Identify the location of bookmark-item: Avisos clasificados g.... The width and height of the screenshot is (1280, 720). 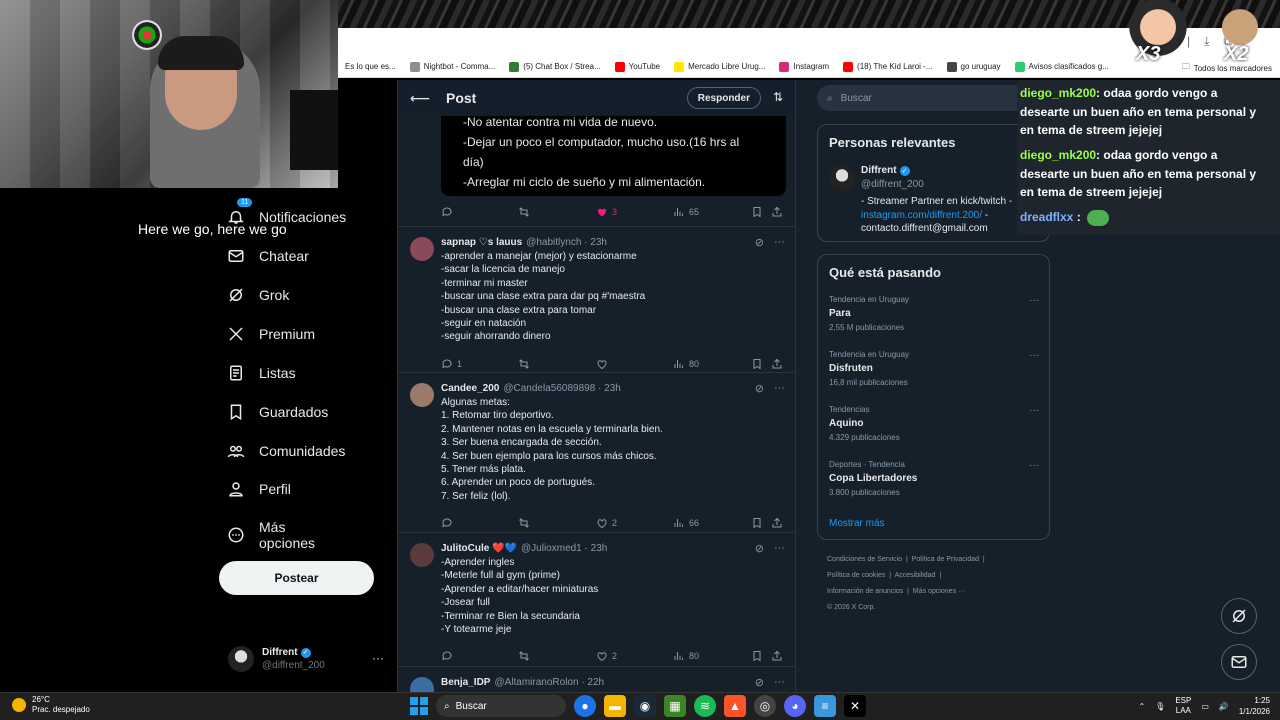
(1062, 66).